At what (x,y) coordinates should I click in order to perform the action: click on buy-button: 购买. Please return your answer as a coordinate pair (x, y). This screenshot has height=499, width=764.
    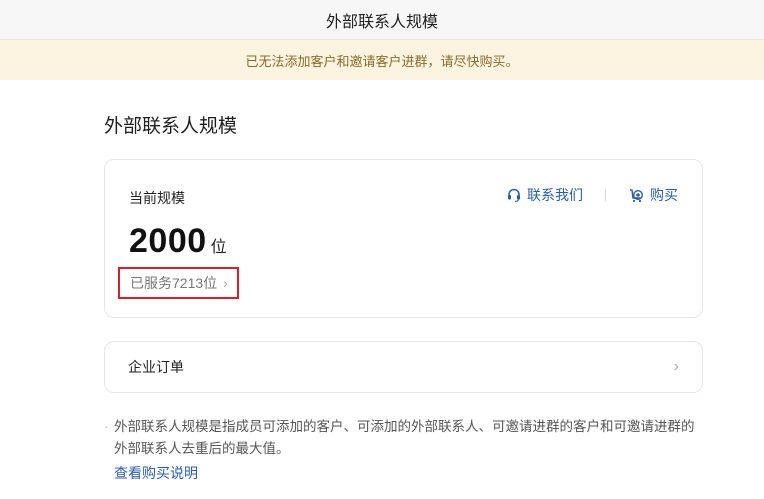
    Looking at the image, I should click on (653, 195).